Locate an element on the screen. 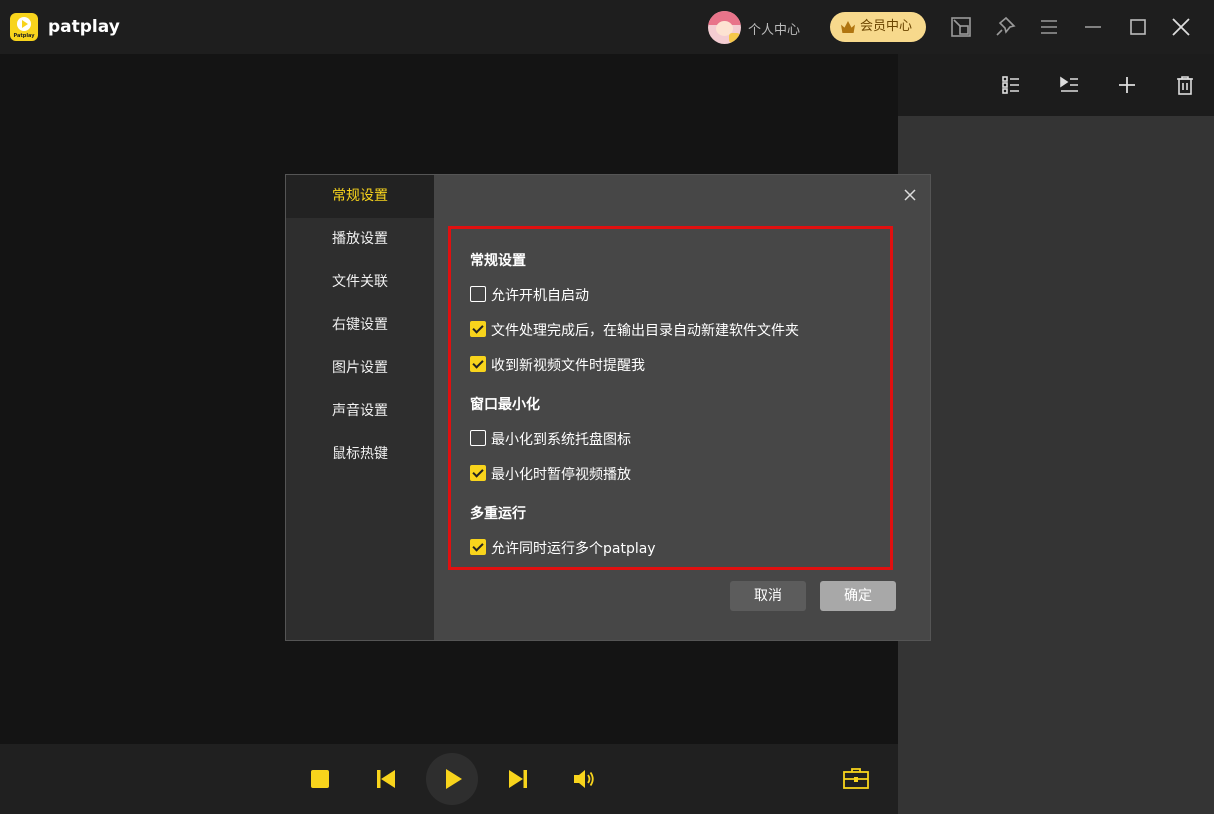  menu-icon is located at coordinates (1049, 27).